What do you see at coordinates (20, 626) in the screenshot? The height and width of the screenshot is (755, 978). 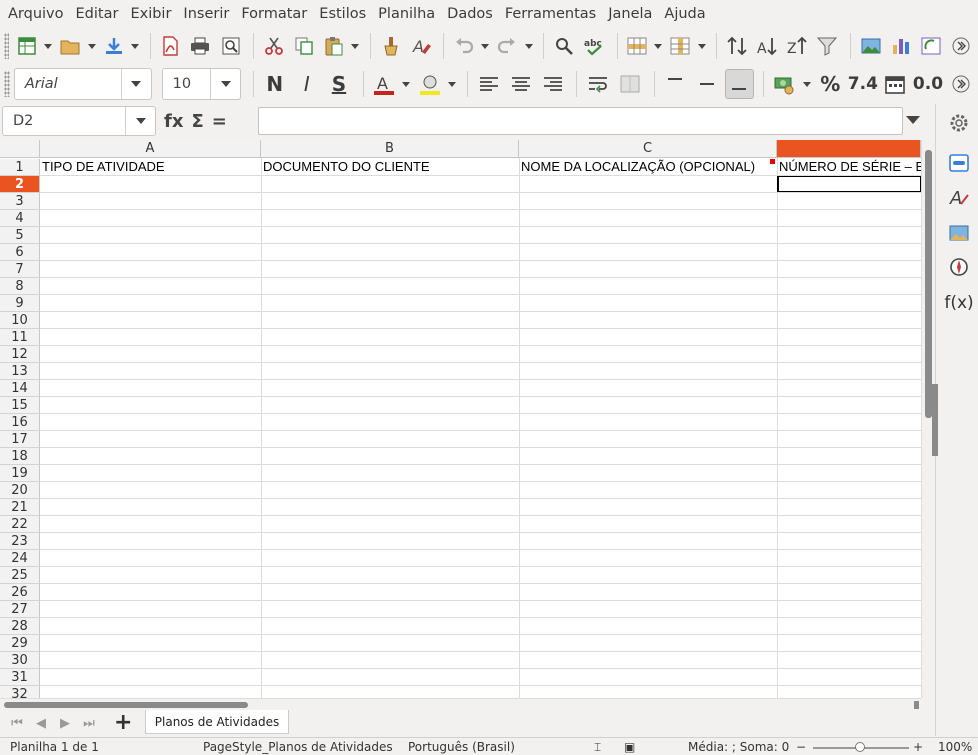 I see `row-header-28: 28` at bounding box center [20, 626].